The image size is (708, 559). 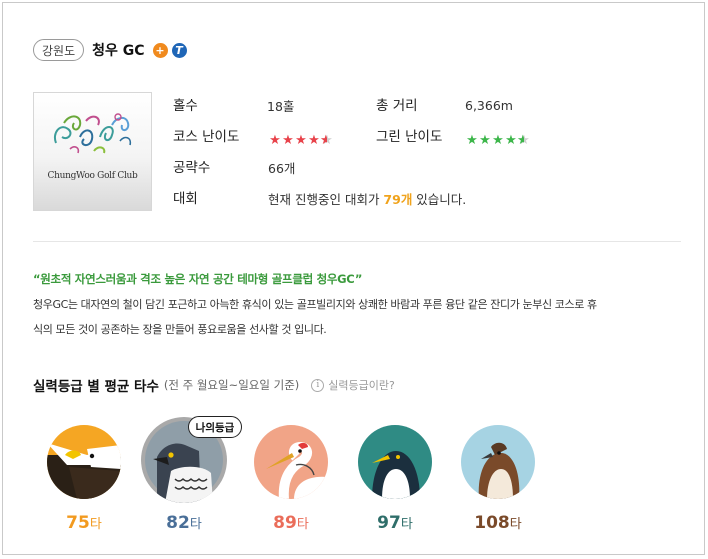 What do you see at coordinates (357, 241) in the screenshot?
I see `section-divider` at bounding box center [357, 241].